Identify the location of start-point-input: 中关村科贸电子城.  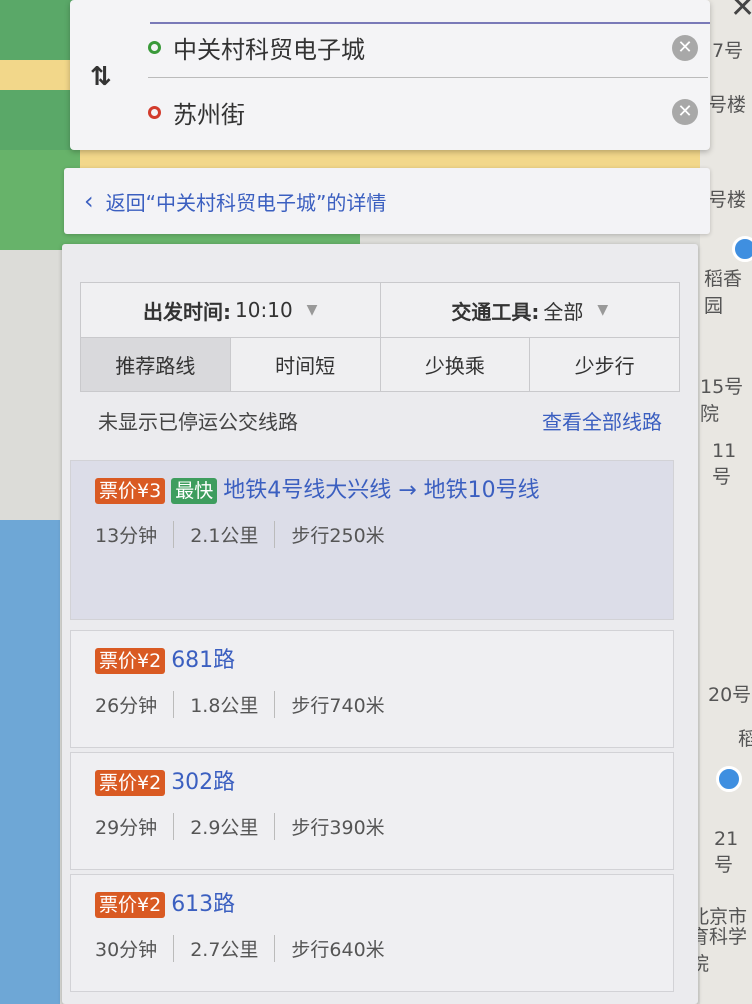
(422, 47).